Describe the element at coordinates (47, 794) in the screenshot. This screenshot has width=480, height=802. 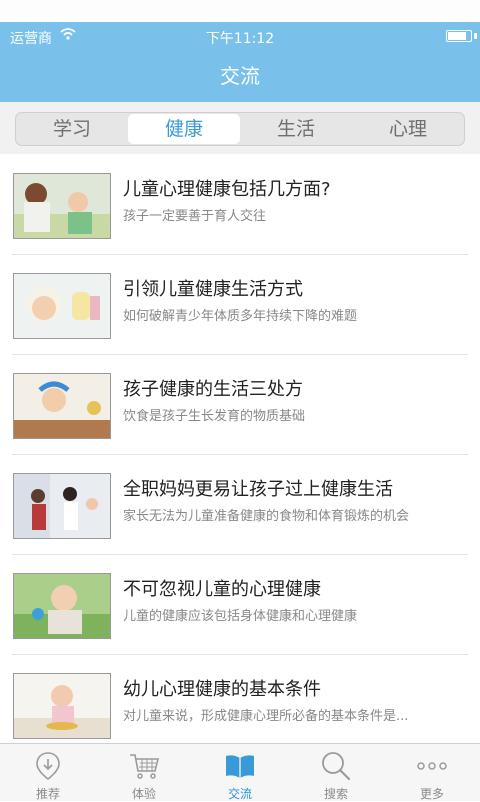
I see `tab-label: 推荐` at that location.